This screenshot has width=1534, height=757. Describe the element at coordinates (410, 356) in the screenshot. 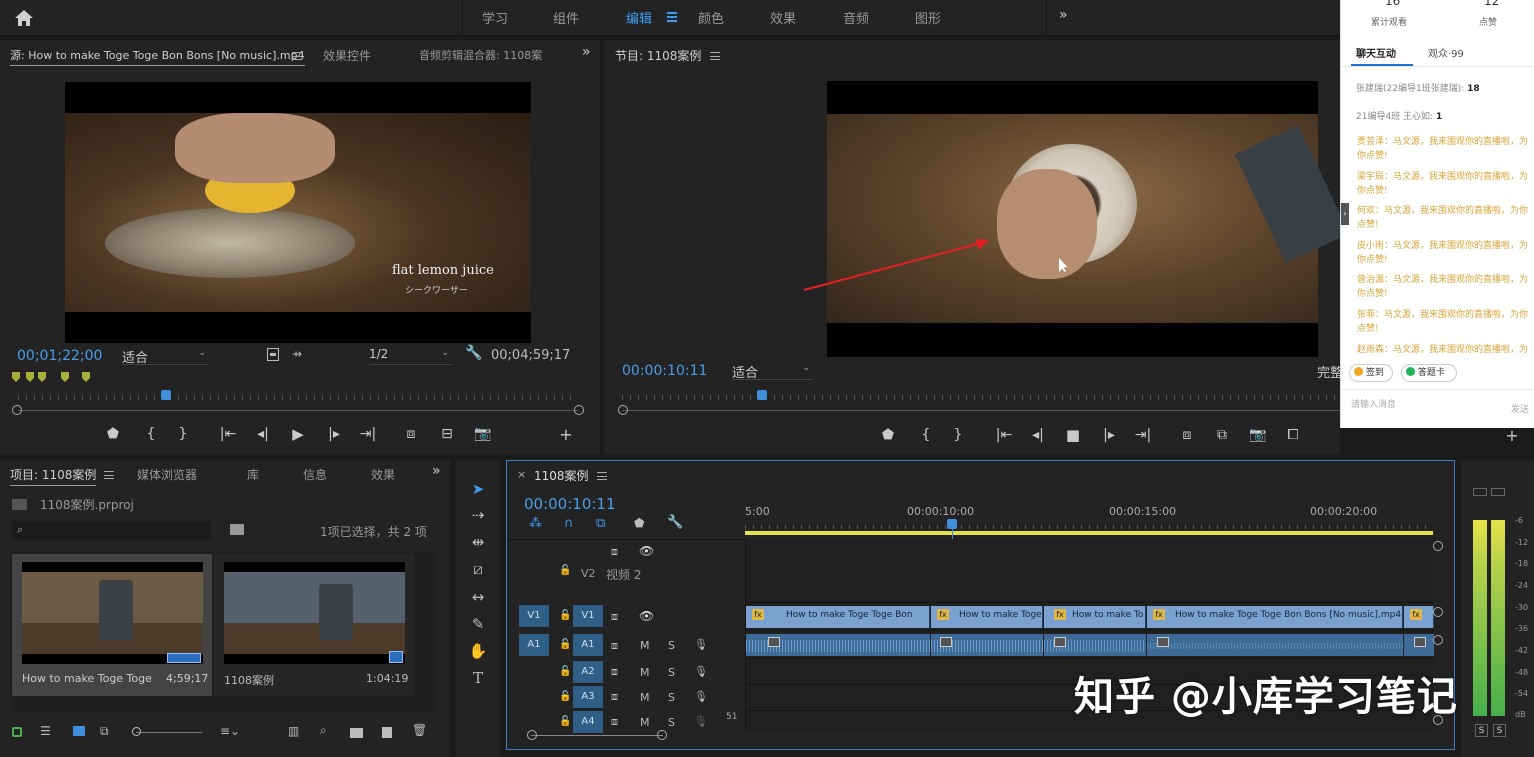

I see `resolution-dropdown: 1/2 ⌄` at that location.